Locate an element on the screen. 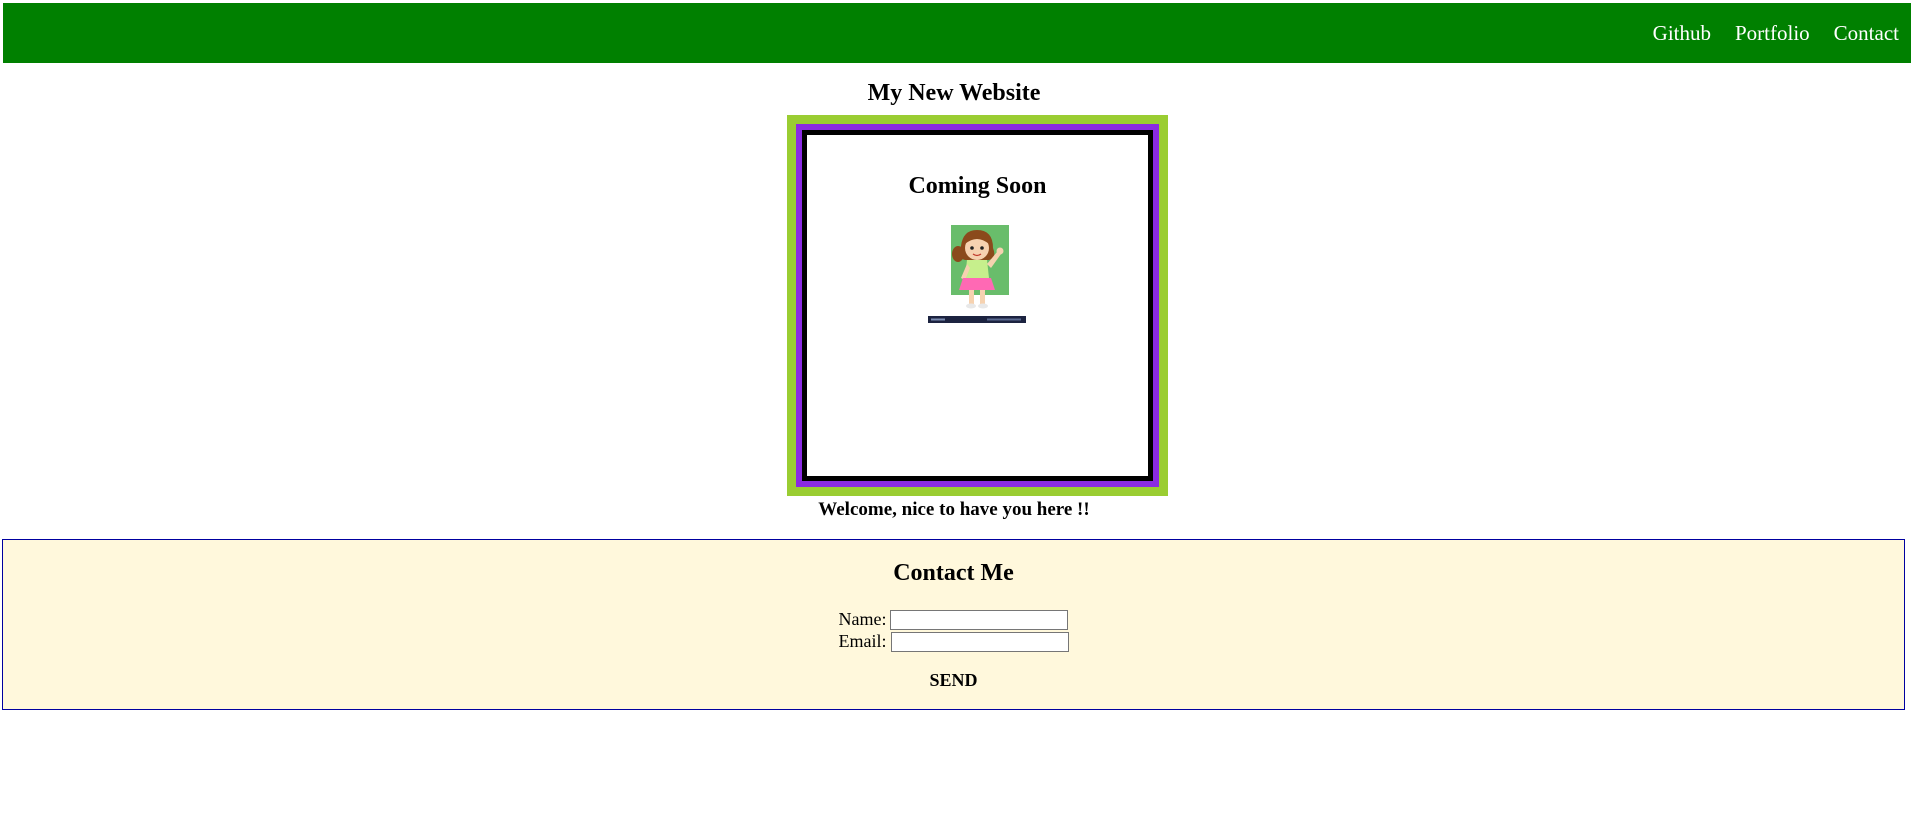 This screenshot has width=1914, height=825. page-title: My New Website is located at coordinates (954, 93).